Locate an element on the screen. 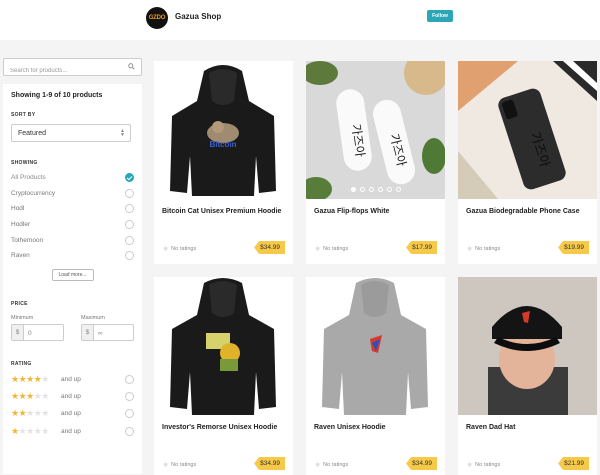 This screenshot has width=600, height=475. follow-button: Follow is located at coordinates (440, 16).